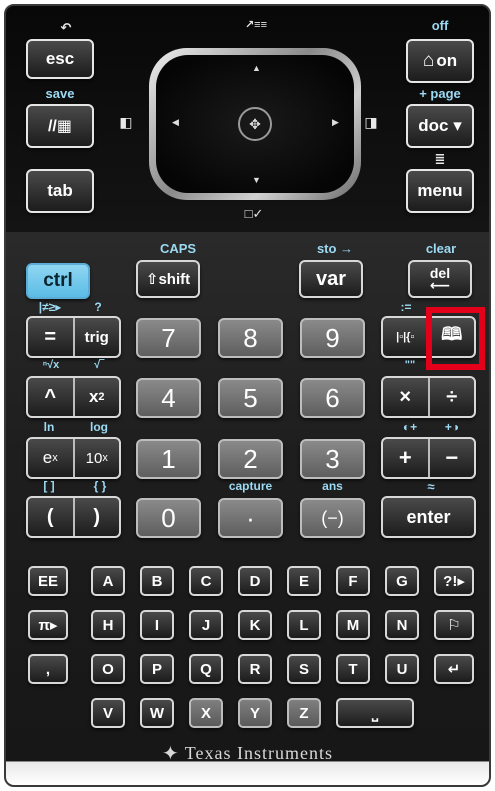 The image size is (495, 791). I want to click on alpha-key-2-1: O, so click(108, 669).